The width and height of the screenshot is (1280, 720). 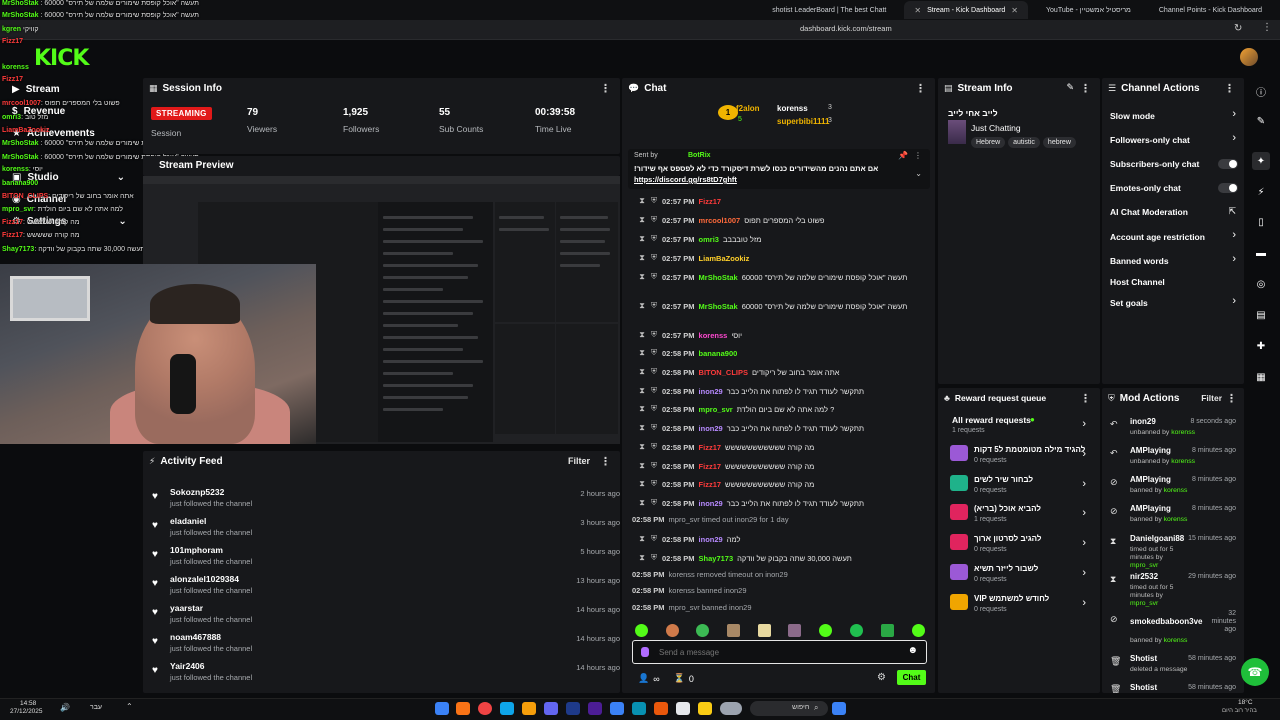 What do you see at coordinates (1261, 253) in the screenshot?
I see `chat-icon: ▬` at bounding box center [1261, 253].